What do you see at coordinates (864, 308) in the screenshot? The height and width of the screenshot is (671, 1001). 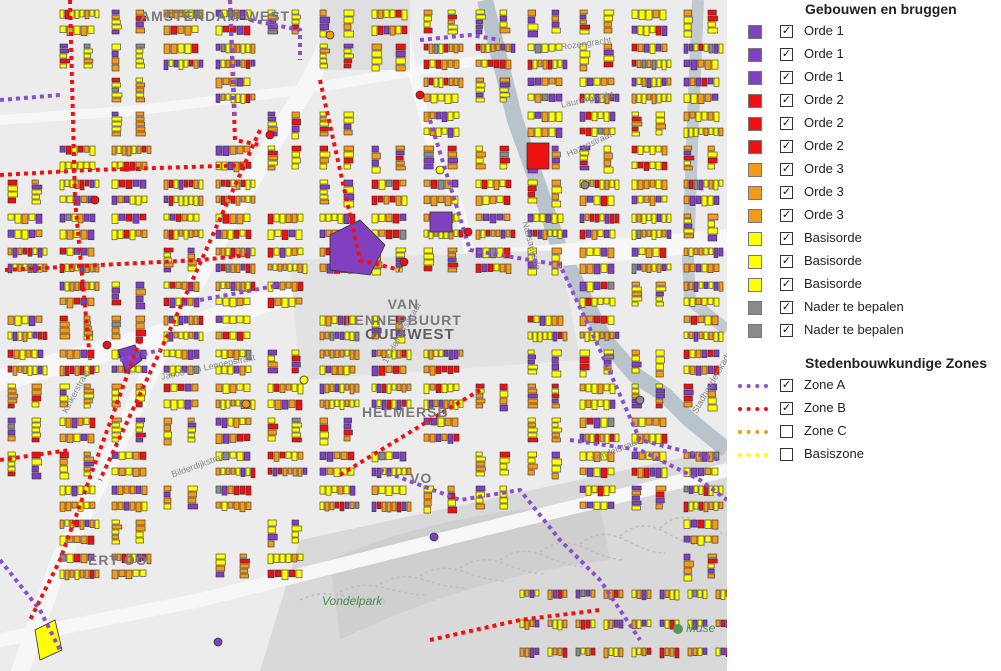 I see `legend-building-item: ✓ Nader te bepalen` at bounding box center [864, 308].